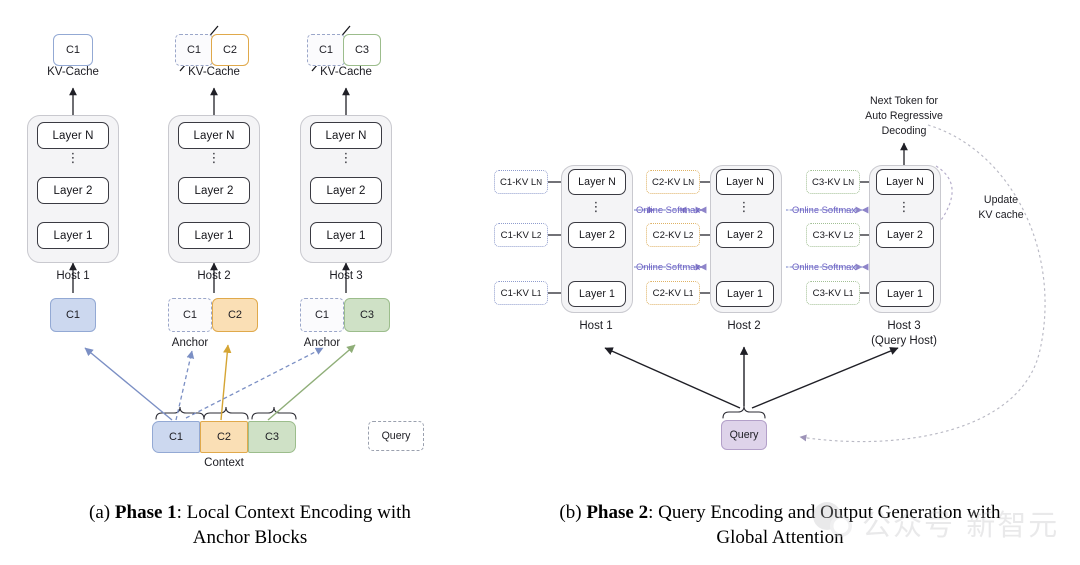 The height and width of the screenshot is (565, 1080). What do you see at coordinates (1001, 200) in the screenshot?
I see `update-kv-line1: Update` at bounding box center [1001, 200].